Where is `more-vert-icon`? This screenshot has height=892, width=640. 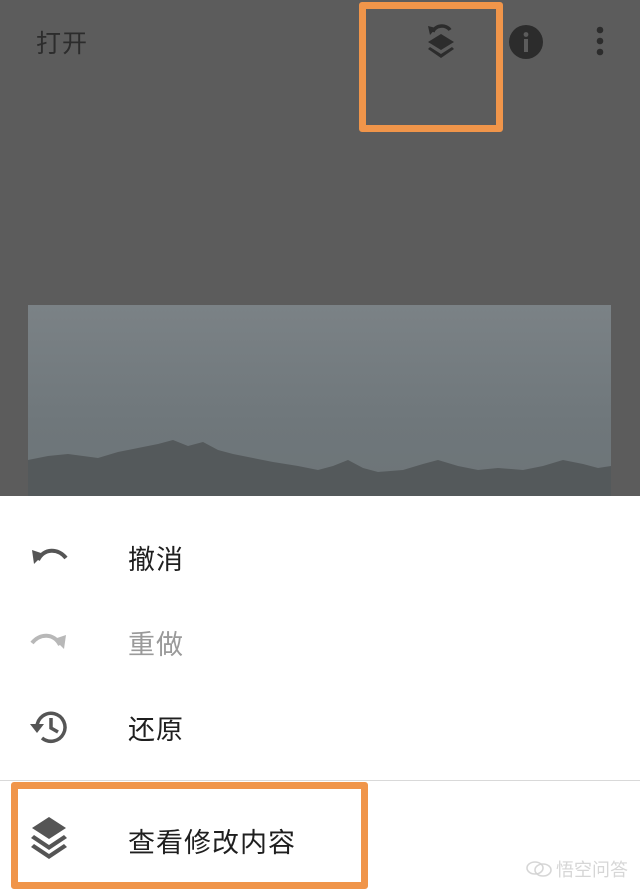
more-vert-icon is located at coordinates (600, 41).